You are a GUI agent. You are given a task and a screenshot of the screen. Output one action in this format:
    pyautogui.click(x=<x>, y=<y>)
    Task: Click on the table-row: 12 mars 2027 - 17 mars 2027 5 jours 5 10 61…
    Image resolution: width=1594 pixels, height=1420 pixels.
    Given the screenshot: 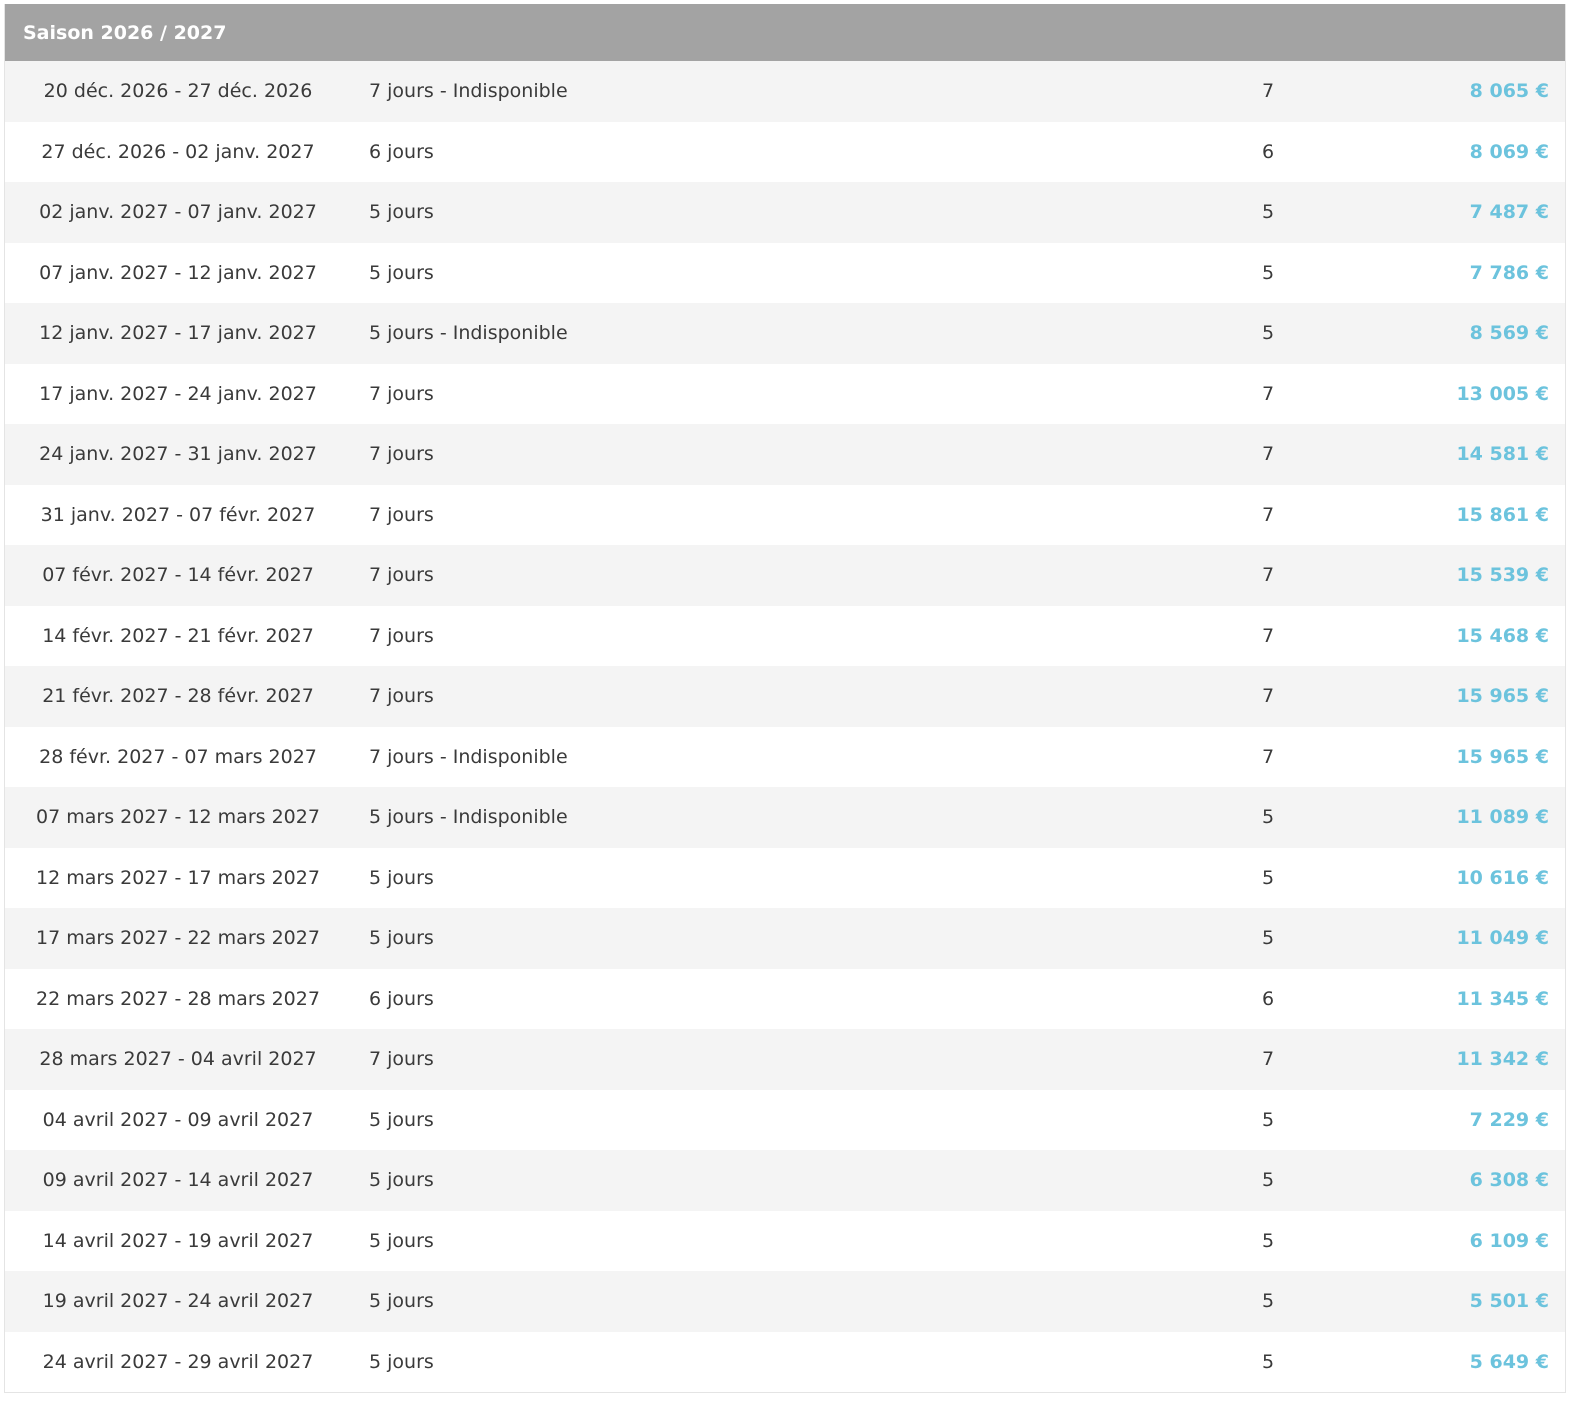 What is the action you would take?
    pyautogui.click(x=785, y=877)
    